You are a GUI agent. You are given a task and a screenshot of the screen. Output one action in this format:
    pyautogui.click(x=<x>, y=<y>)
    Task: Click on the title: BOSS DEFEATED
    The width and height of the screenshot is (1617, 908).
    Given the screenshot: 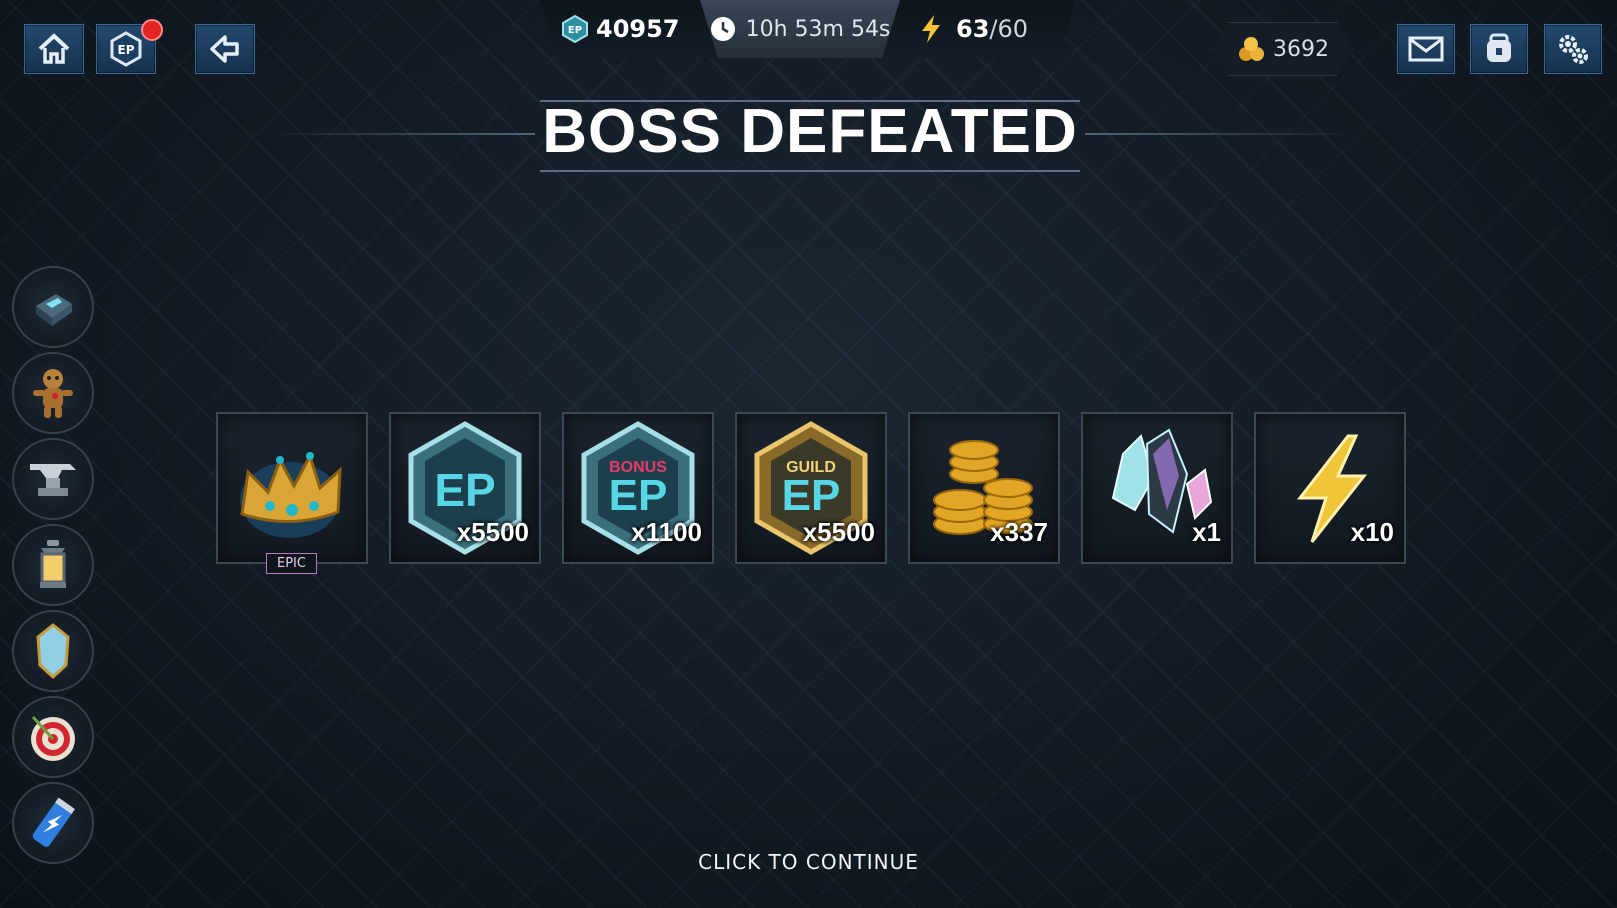 What is the action you would take?
    pyautogui.click(x=810, y=131)
    